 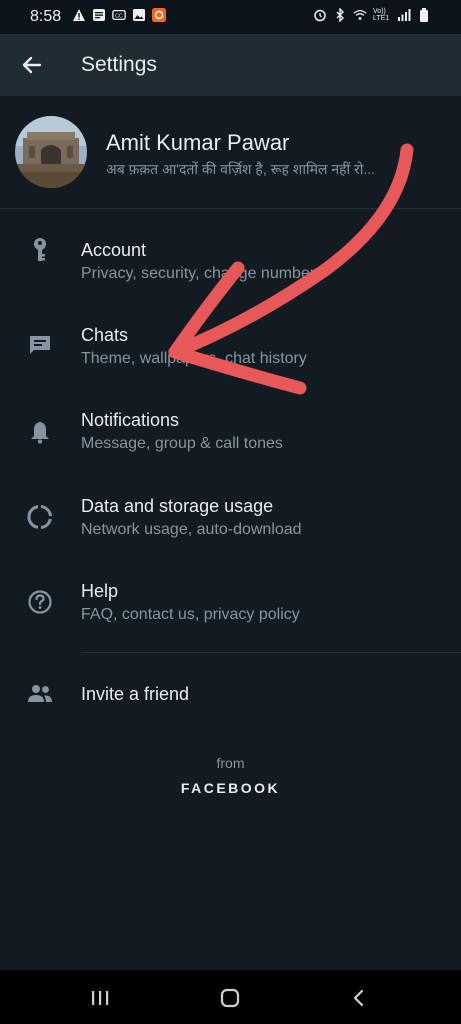 What do you see at coordinates (139, 15) in the screenshot?
I see `image-icon` at bounding box center [139, 15].